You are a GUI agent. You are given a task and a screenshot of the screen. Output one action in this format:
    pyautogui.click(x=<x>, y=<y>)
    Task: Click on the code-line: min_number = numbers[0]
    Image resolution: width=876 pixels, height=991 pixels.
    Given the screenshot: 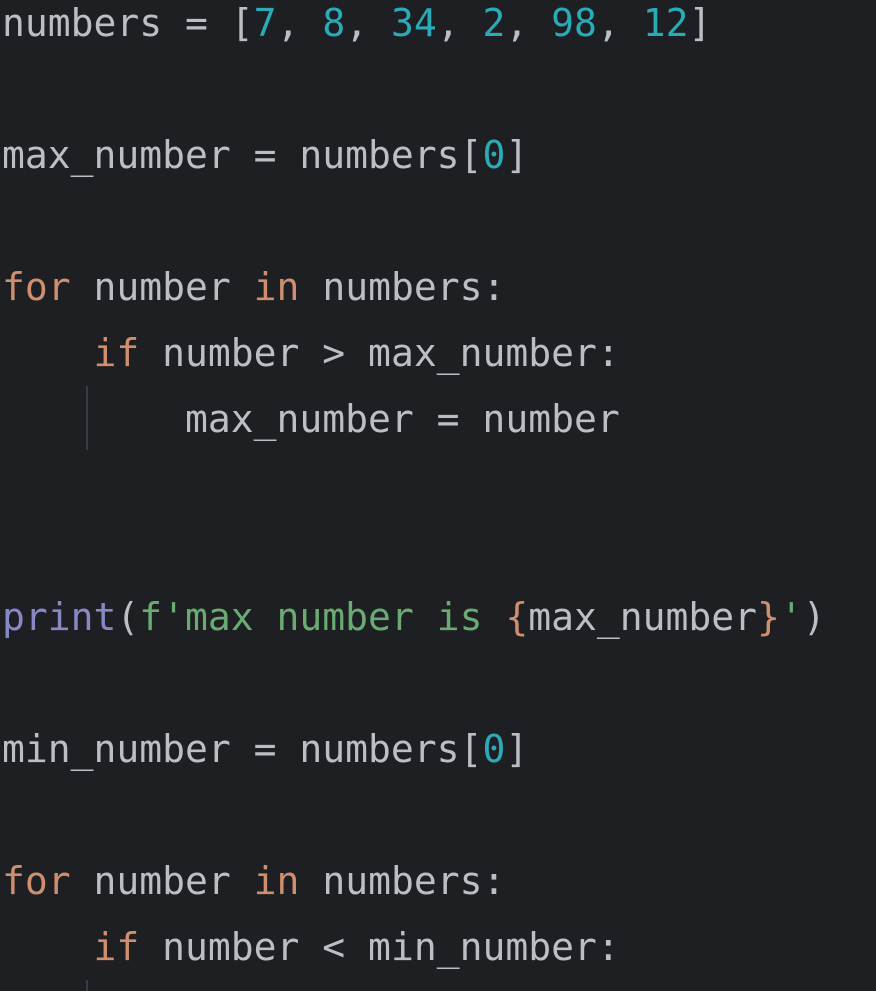 What is the action you would take?
    pyautogui.click(x=265, y=749)
    